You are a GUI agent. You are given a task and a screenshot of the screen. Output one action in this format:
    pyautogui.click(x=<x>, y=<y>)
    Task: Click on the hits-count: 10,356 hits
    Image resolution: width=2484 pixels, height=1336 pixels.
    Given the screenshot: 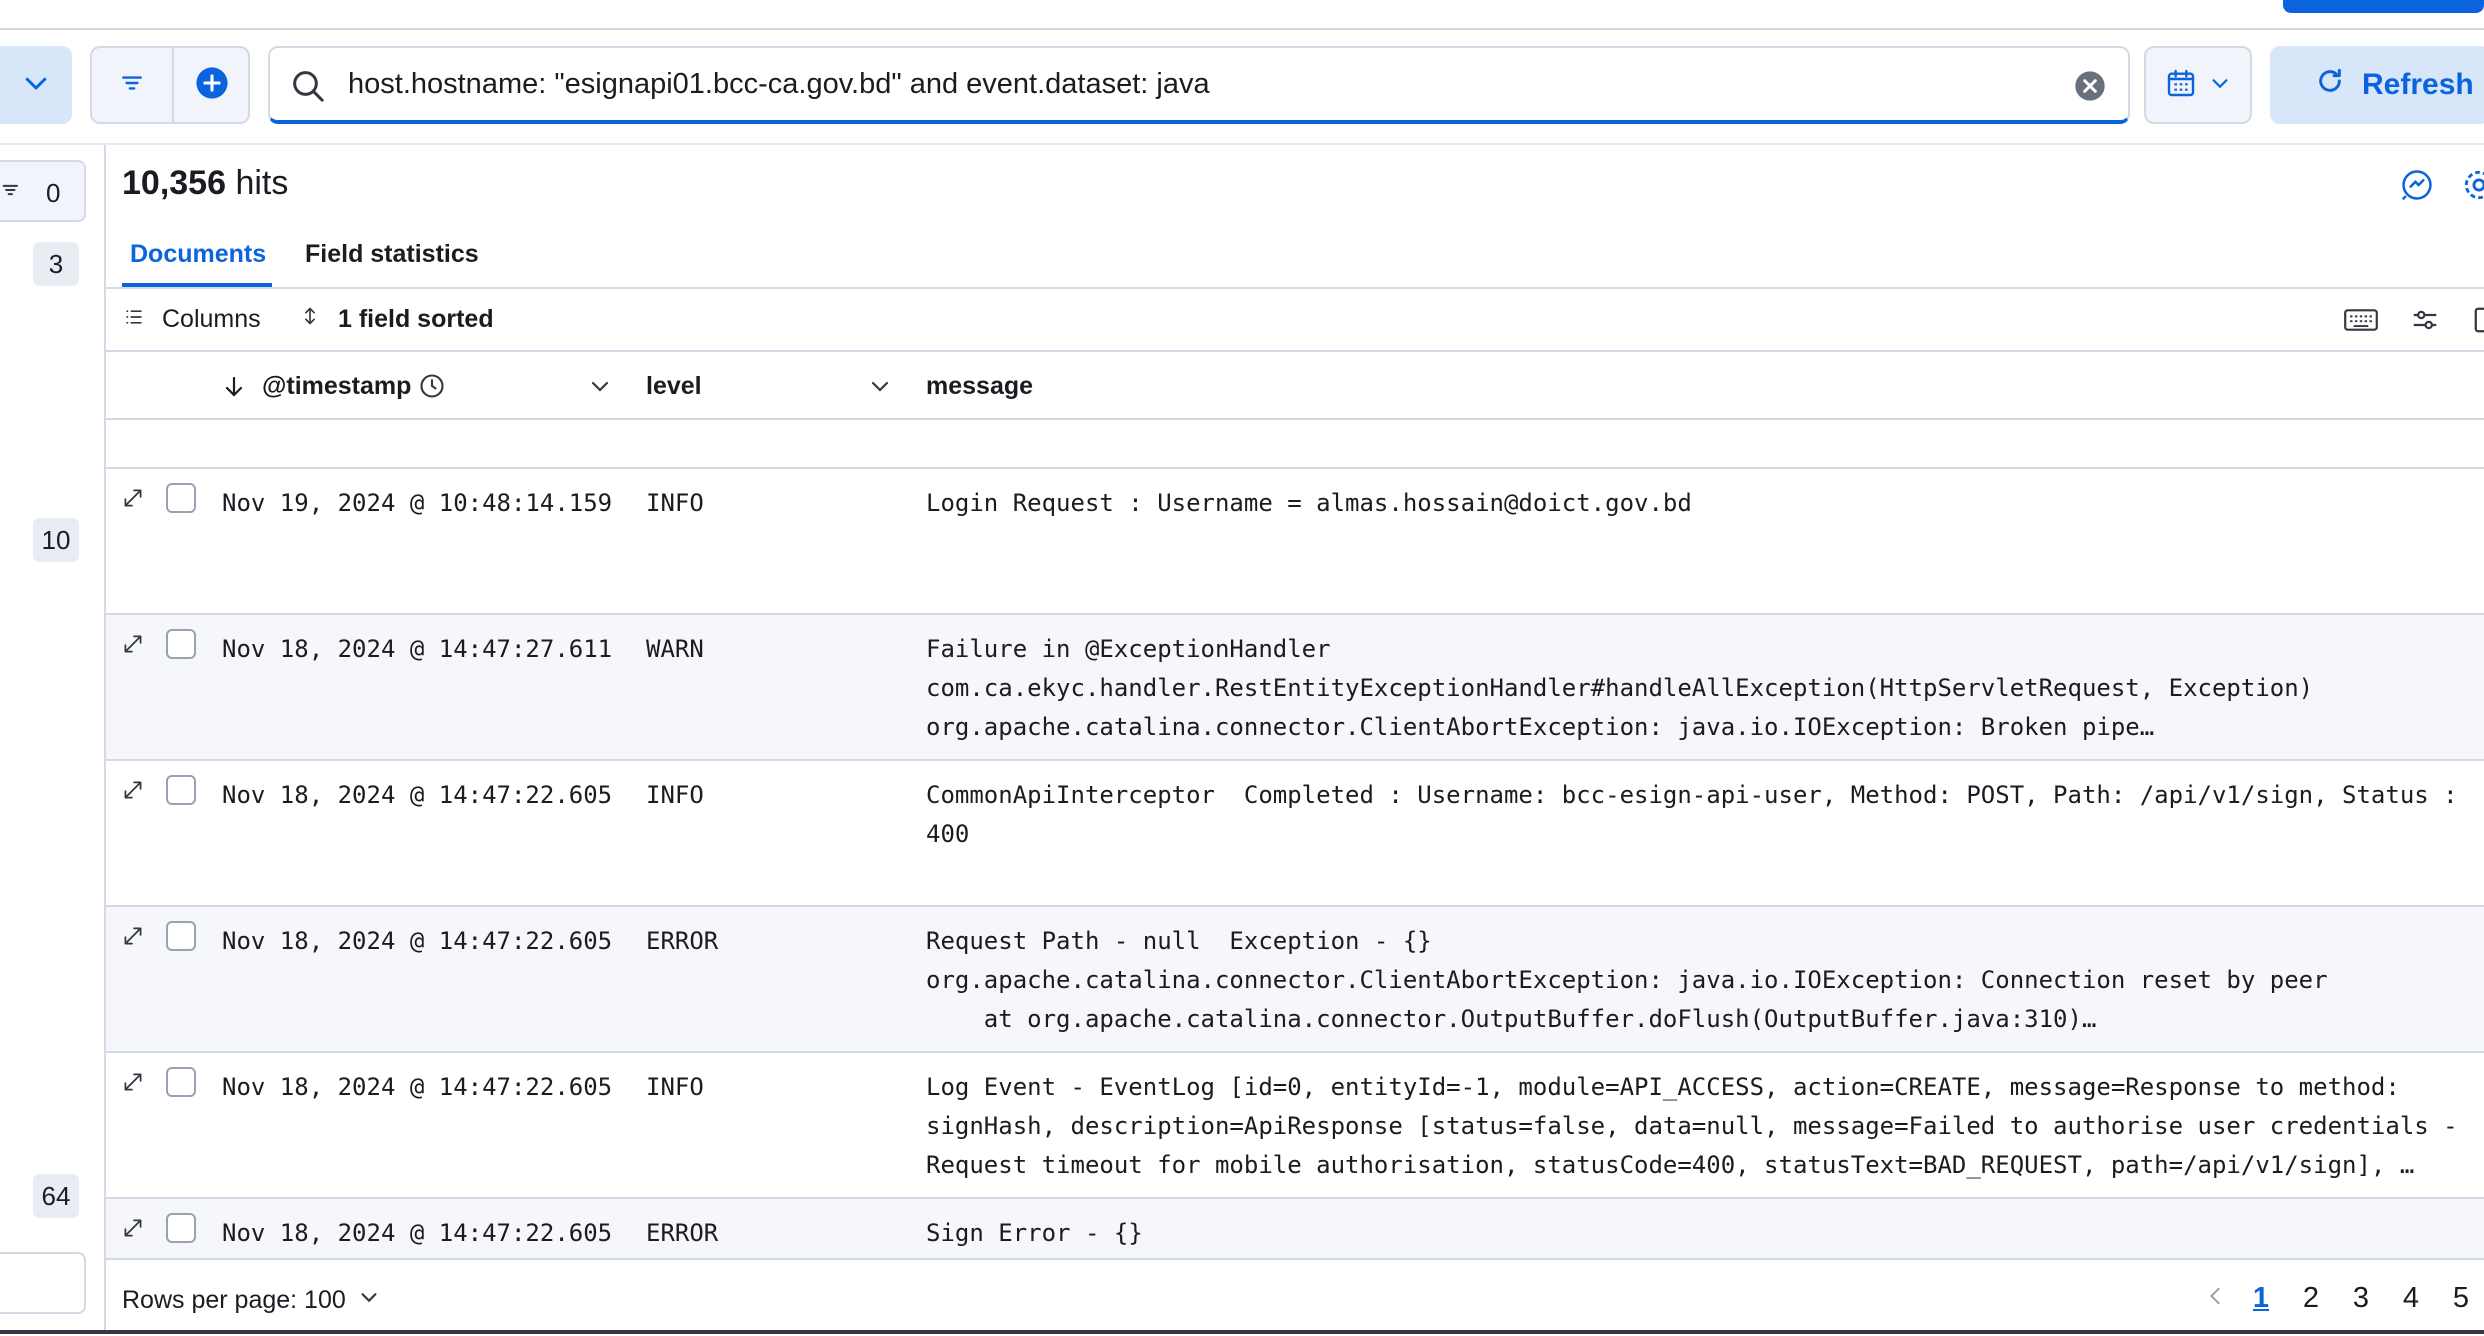 What is the action you would take?
    pyautogui.click(x=205, y=183)
    